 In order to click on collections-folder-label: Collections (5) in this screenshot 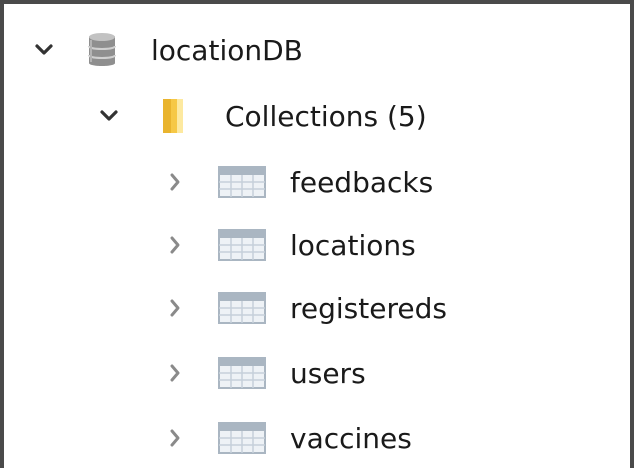, I will do `click(326, 116)`.